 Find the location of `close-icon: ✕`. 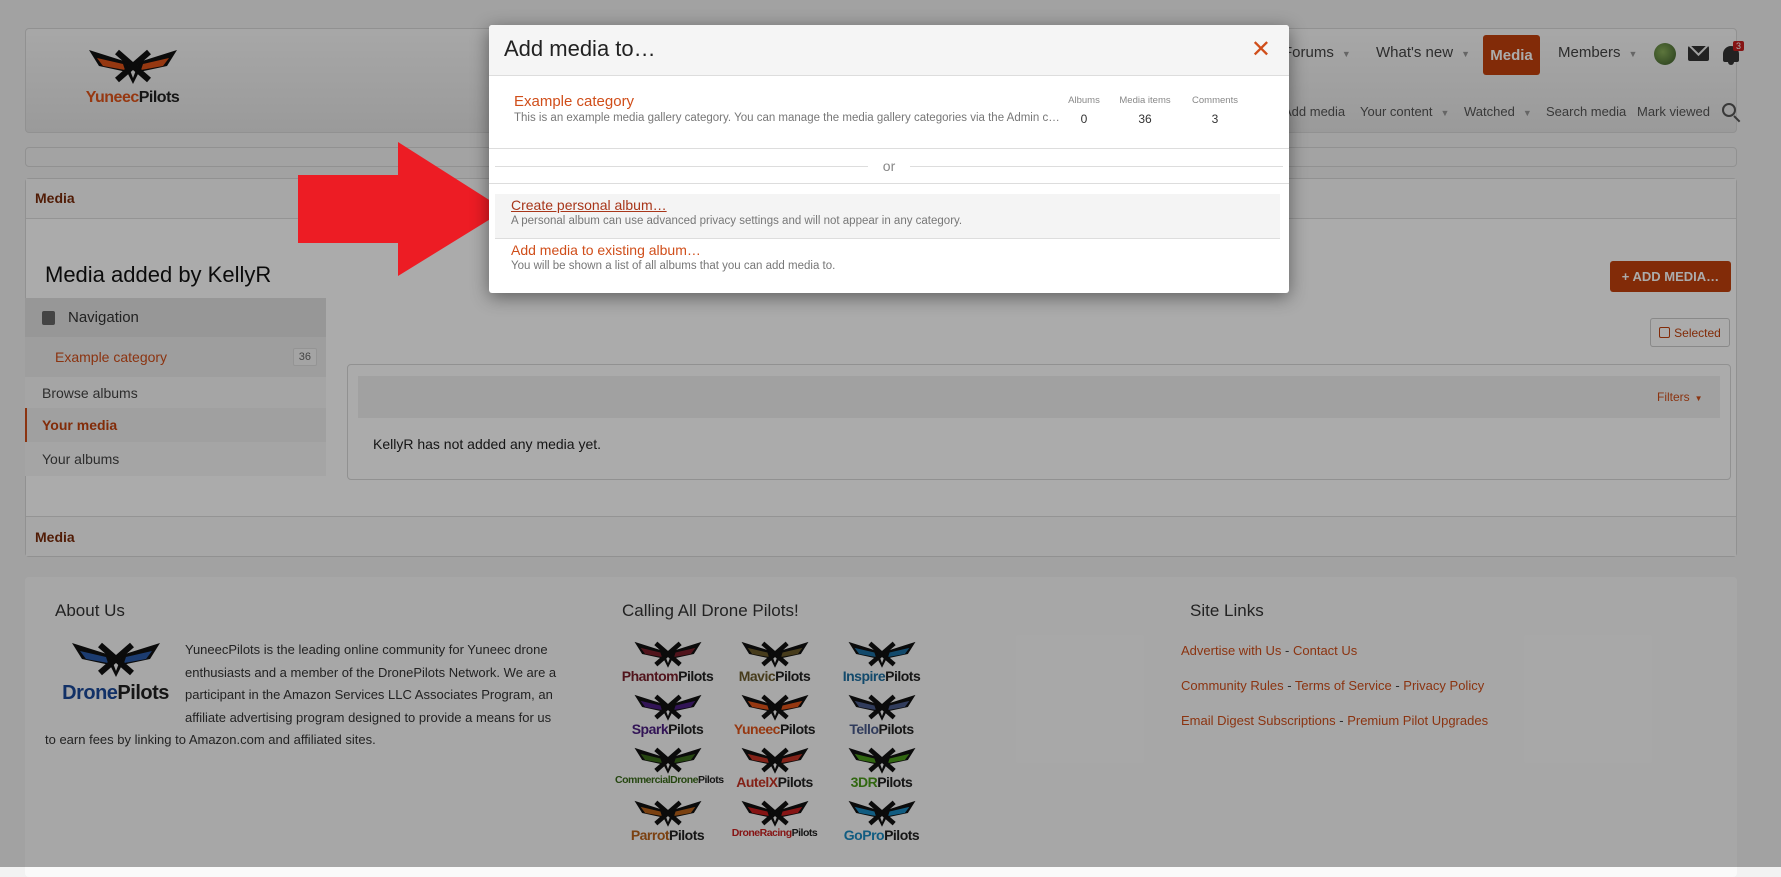

close-icon: ✕ is located at coordinates (1261, 49).